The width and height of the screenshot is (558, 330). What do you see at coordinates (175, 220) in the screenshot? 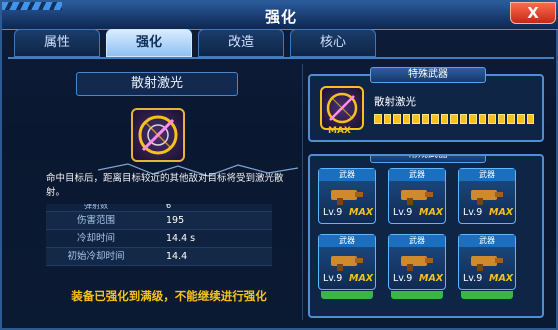
I see `stat-value: 195` at bounding box center [175, 220].